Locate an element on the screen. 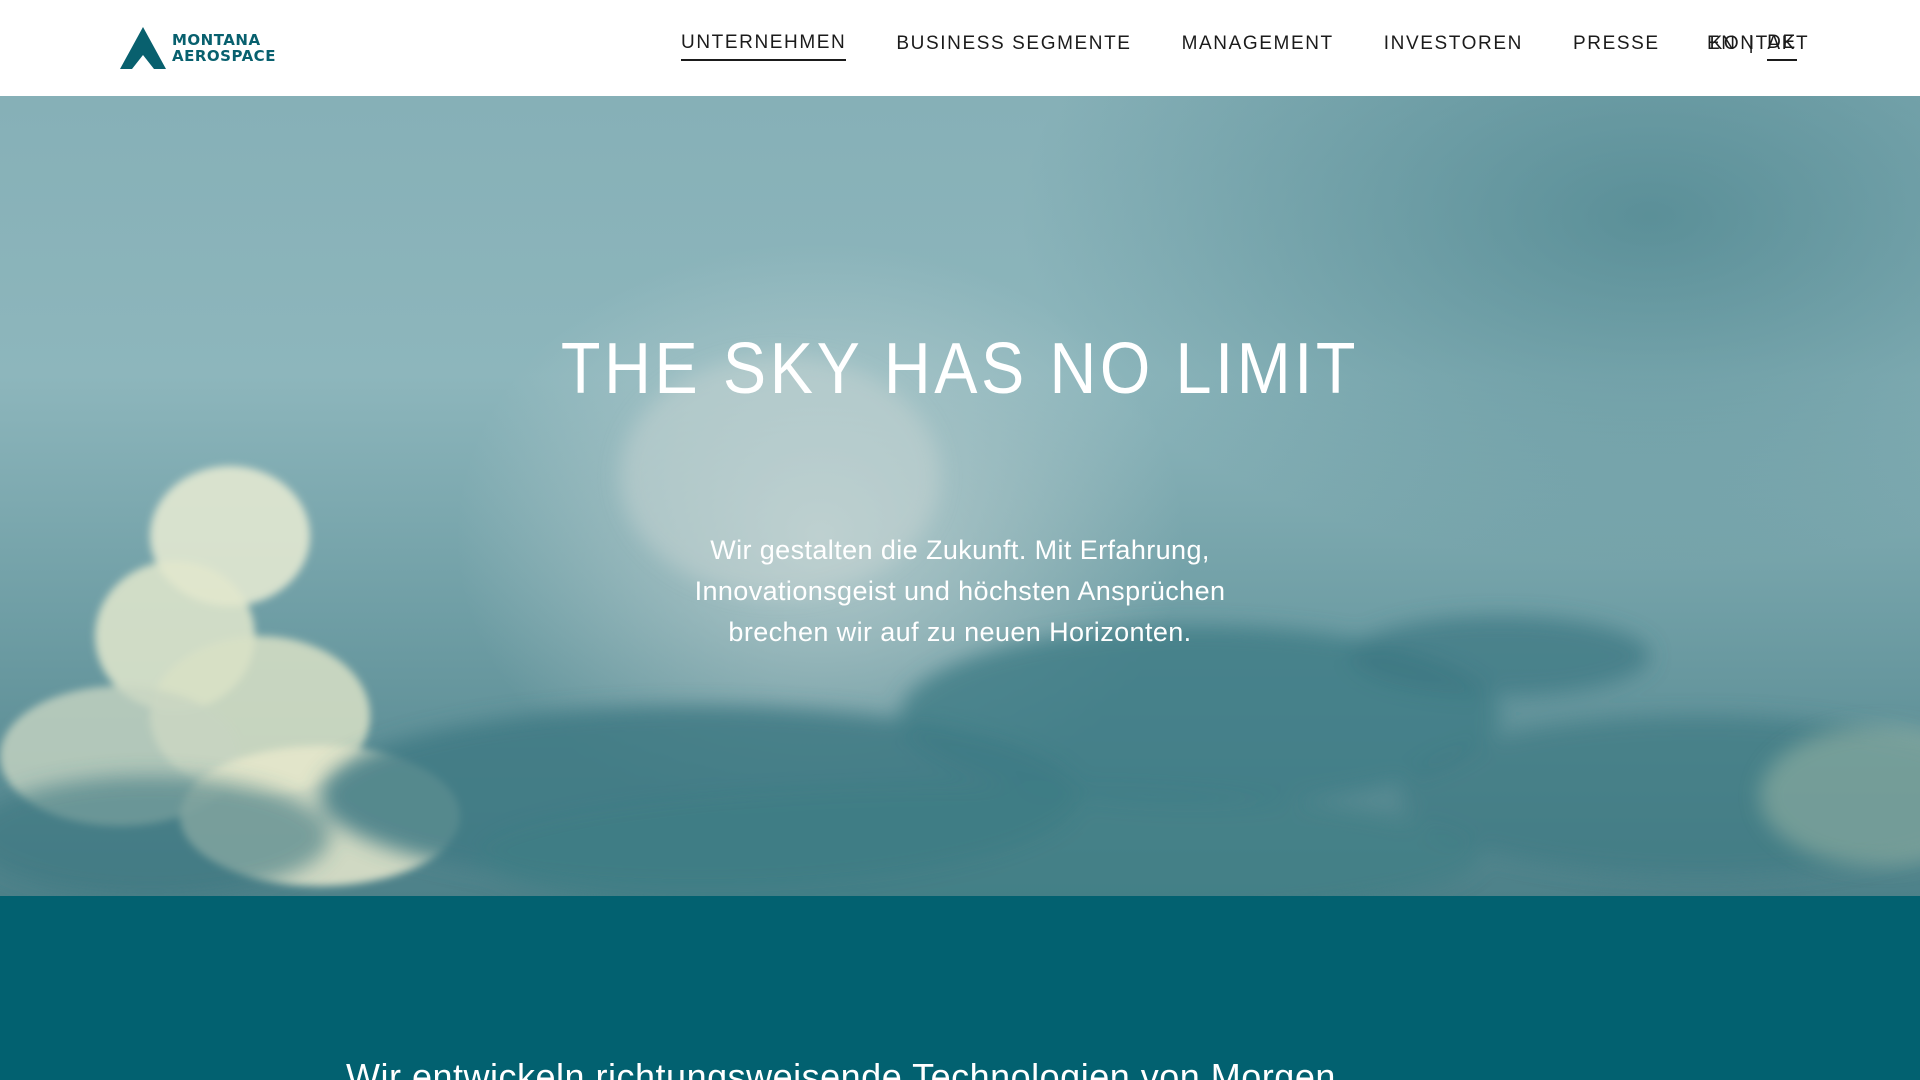 This screenshot has height=1080, width=1920. nav-item-presse: PRESSE is located at coordinates (1616, 46).